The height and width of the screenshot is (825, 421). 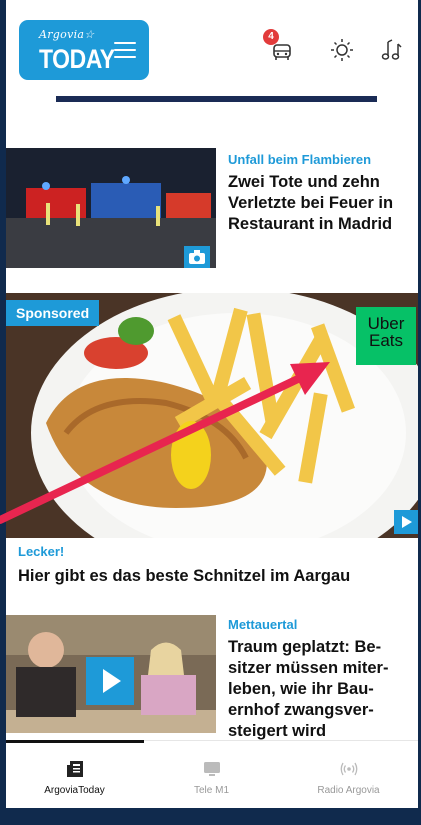 What do you see at coordinates (74, 790) in the screenshot?
I see `tab-label: ArgoviaToday` at bounding box center [74, 790].